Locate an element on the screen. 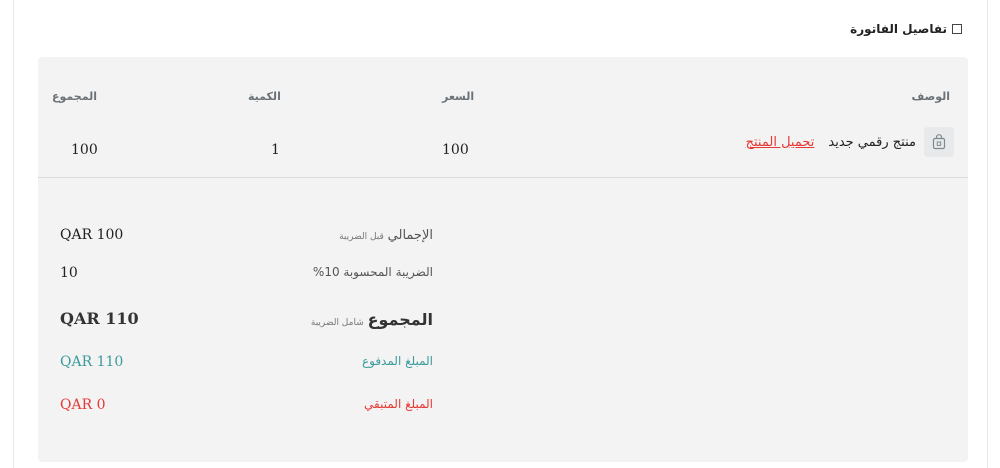 The height and width of the screenshot is (468, 1000). quantity-cell: 1 is located at coordinates (275, 150).